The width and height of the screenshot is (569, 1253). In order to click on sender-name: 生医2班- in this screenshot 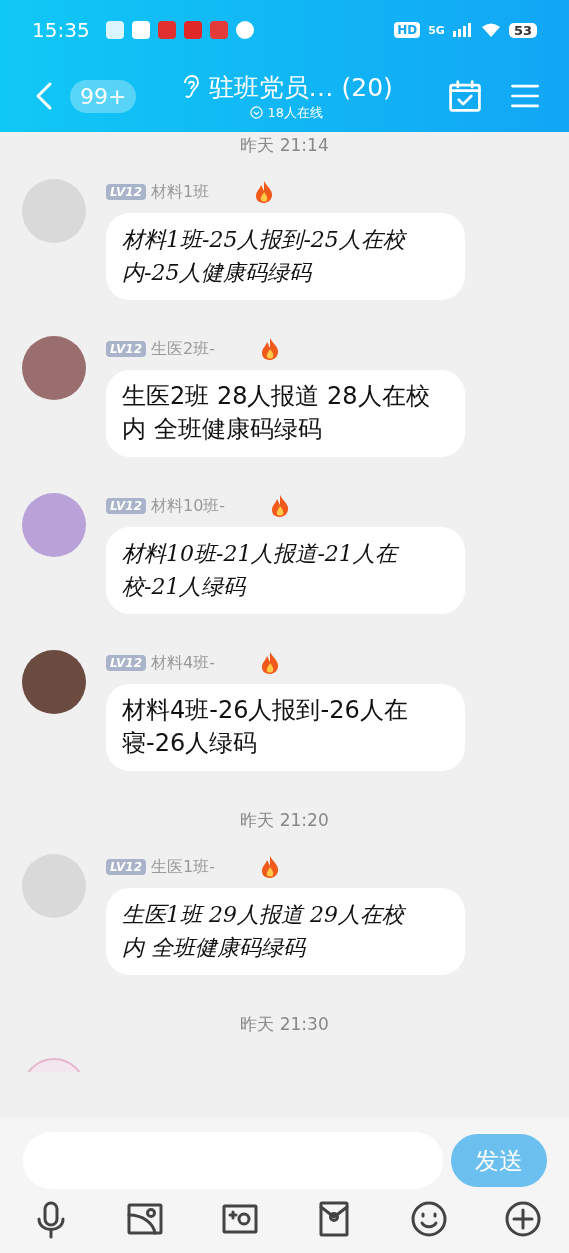, I will do `click(183, 349)`.